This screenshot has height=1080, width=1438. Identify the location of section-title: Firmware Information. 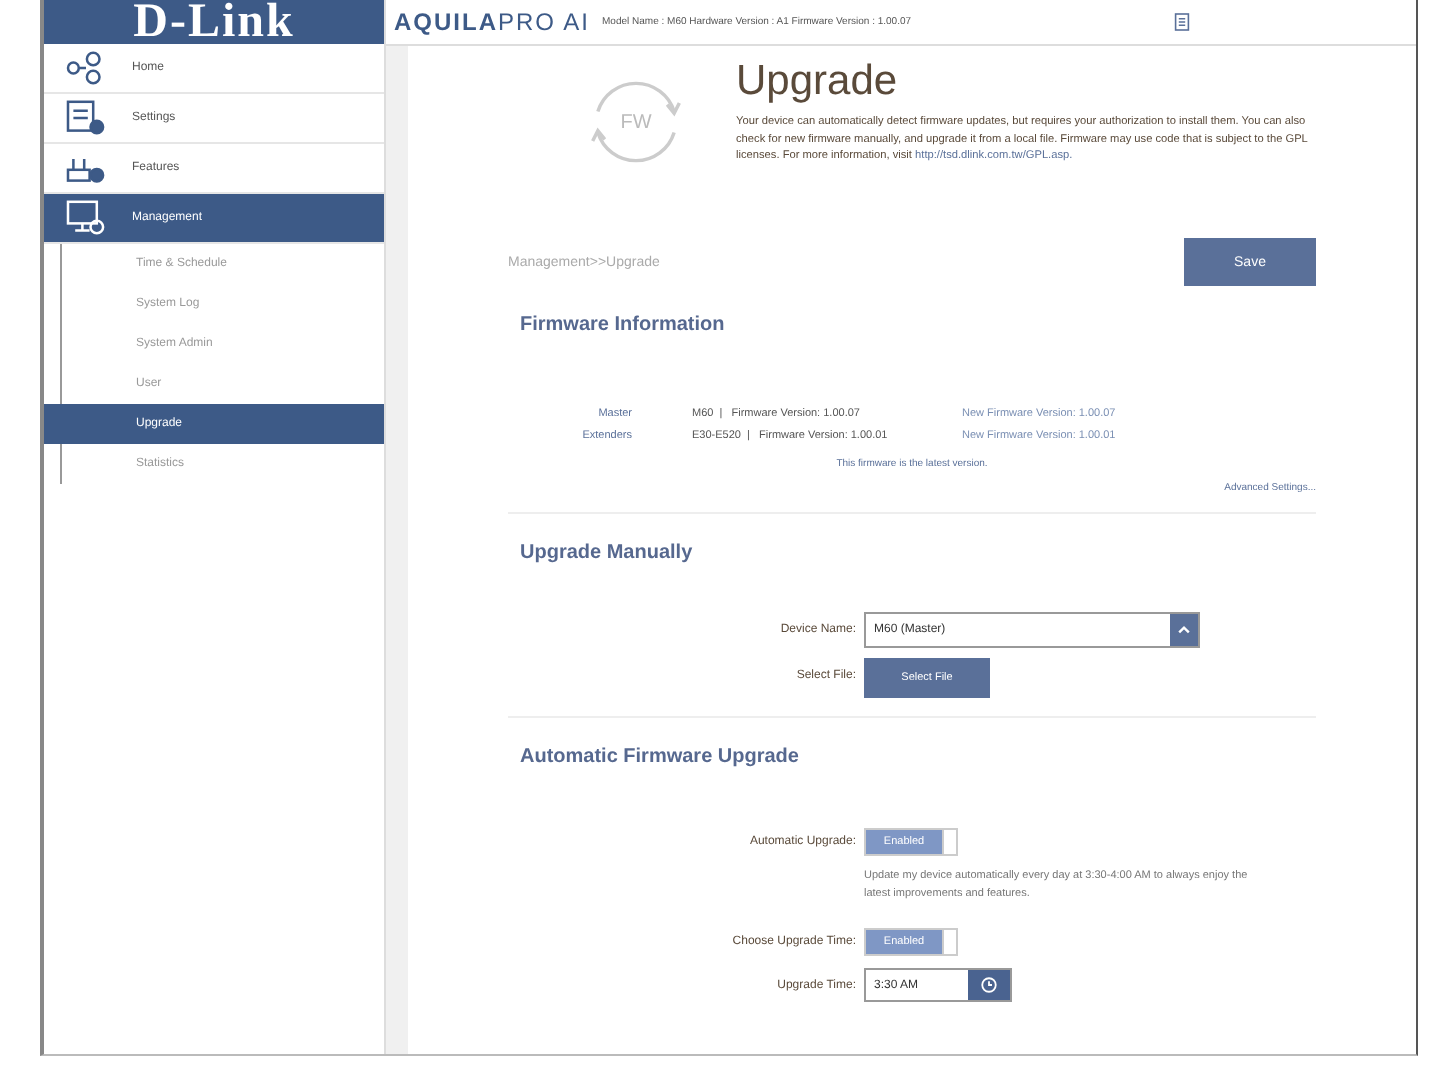
(623, 325).